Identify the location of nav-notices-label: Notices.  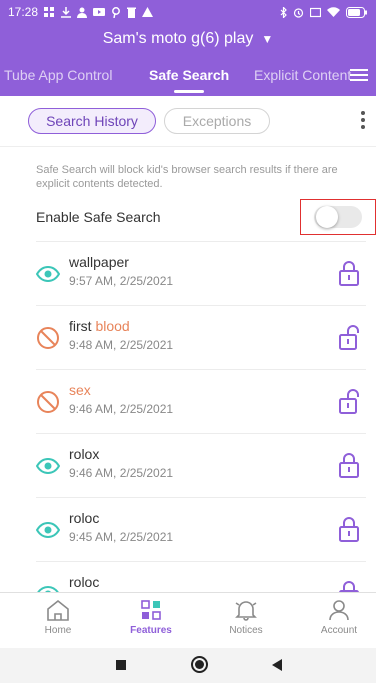
(246, 630).